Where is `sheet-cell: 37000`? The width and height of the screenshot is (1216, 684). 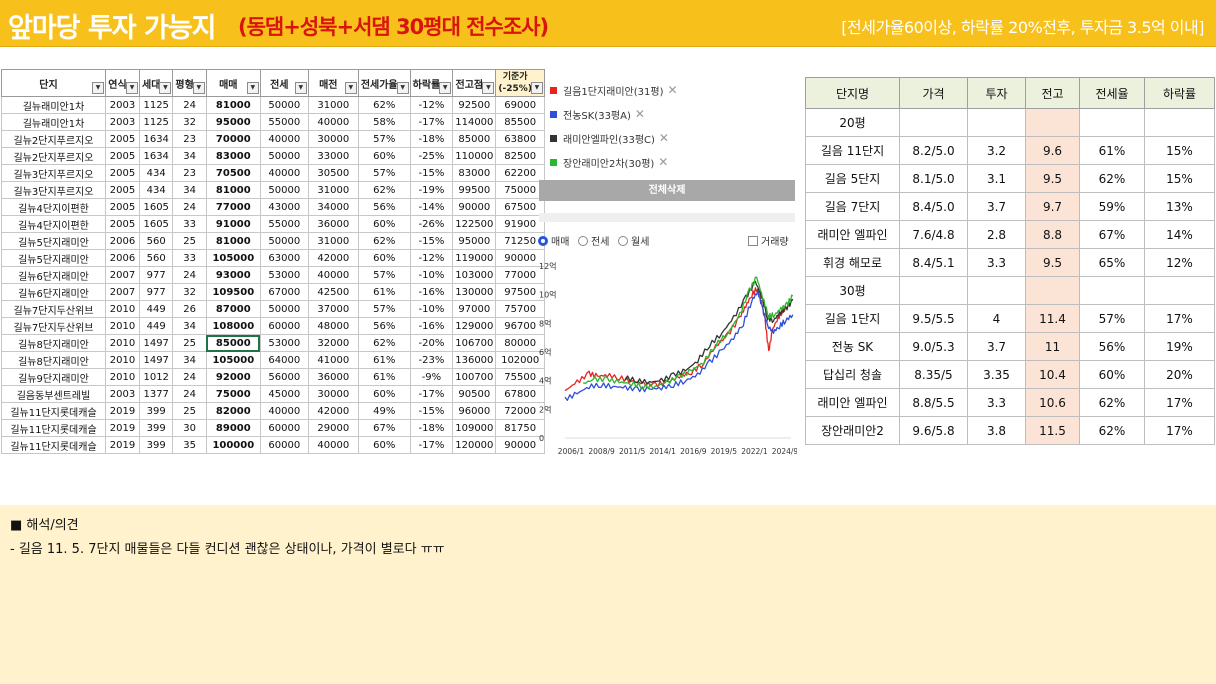 sheet-cell: 37000 is located at coordinates (333, 309).